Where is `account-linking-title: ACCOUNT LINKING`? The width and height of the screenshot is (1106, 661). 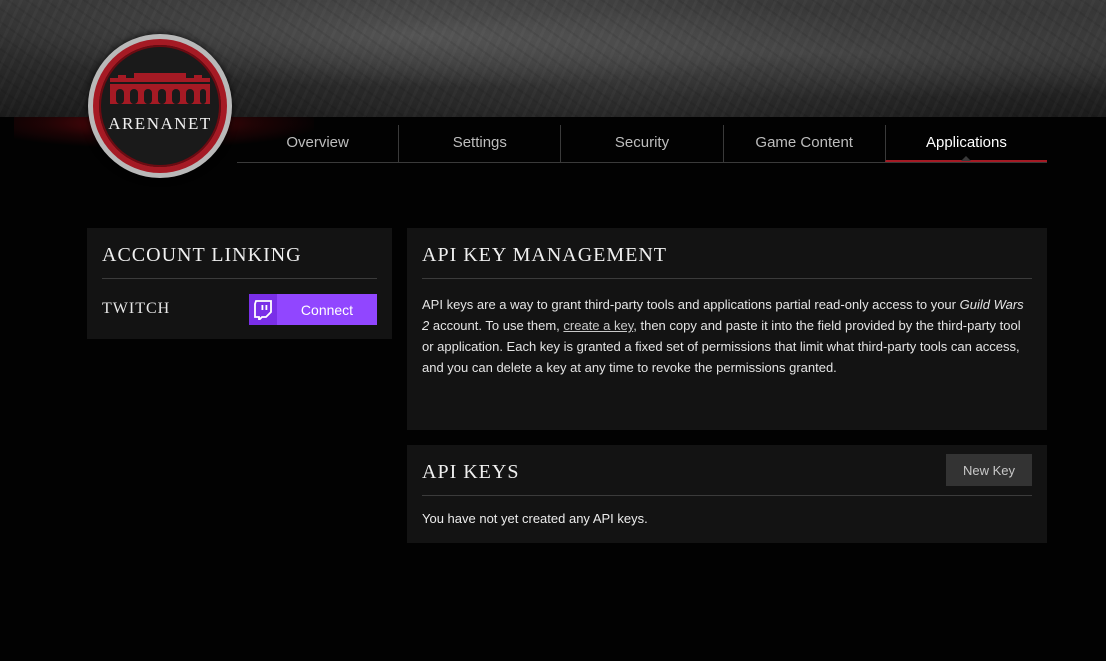 account-linking-title: ACCOUNT LINKING is located at coordinates (202, 255).